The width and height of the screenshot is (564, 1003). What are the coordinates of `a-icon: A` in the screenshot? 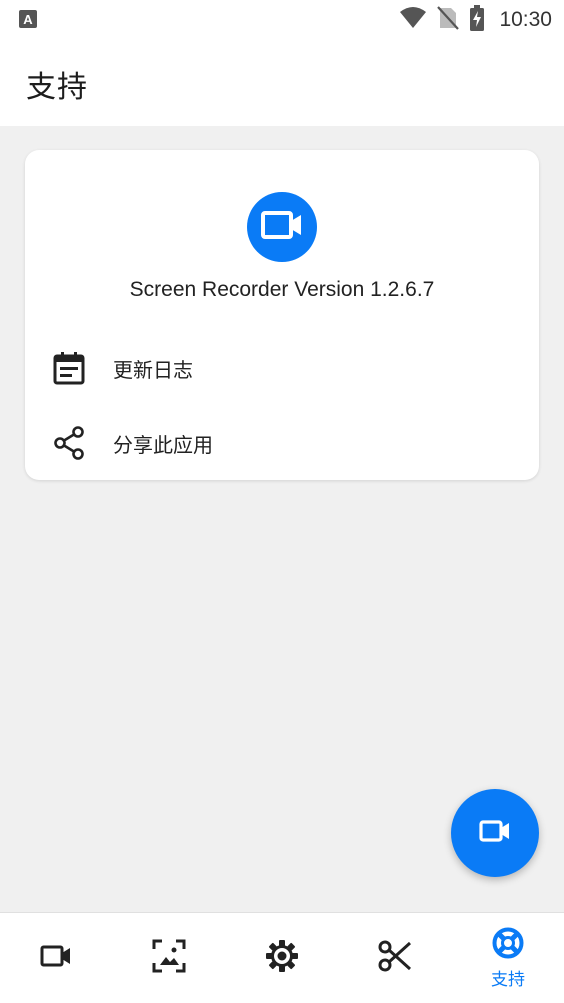 It's located at (28, 21).